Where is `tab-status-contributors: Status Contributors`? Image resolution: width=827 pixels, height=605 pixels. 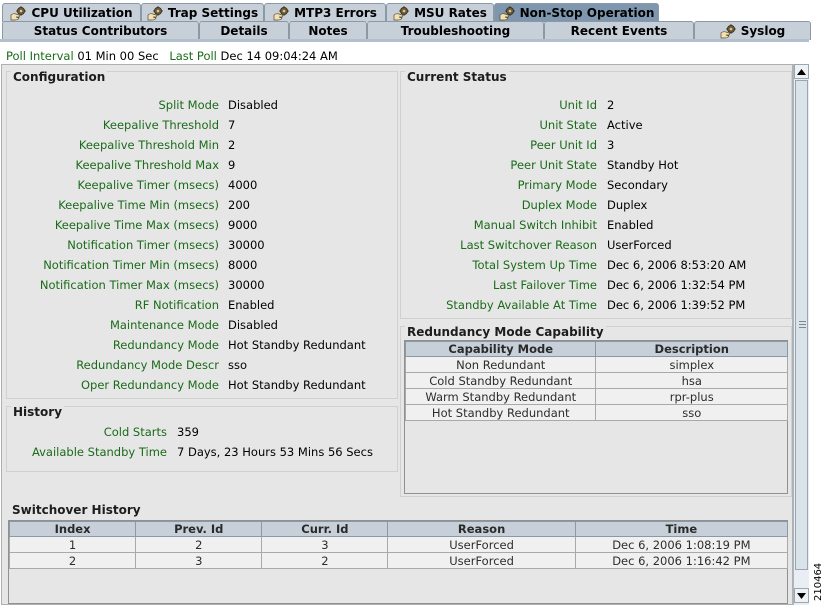 tab-status-contributors: Status Contributors is located at coordinates (100, 30).